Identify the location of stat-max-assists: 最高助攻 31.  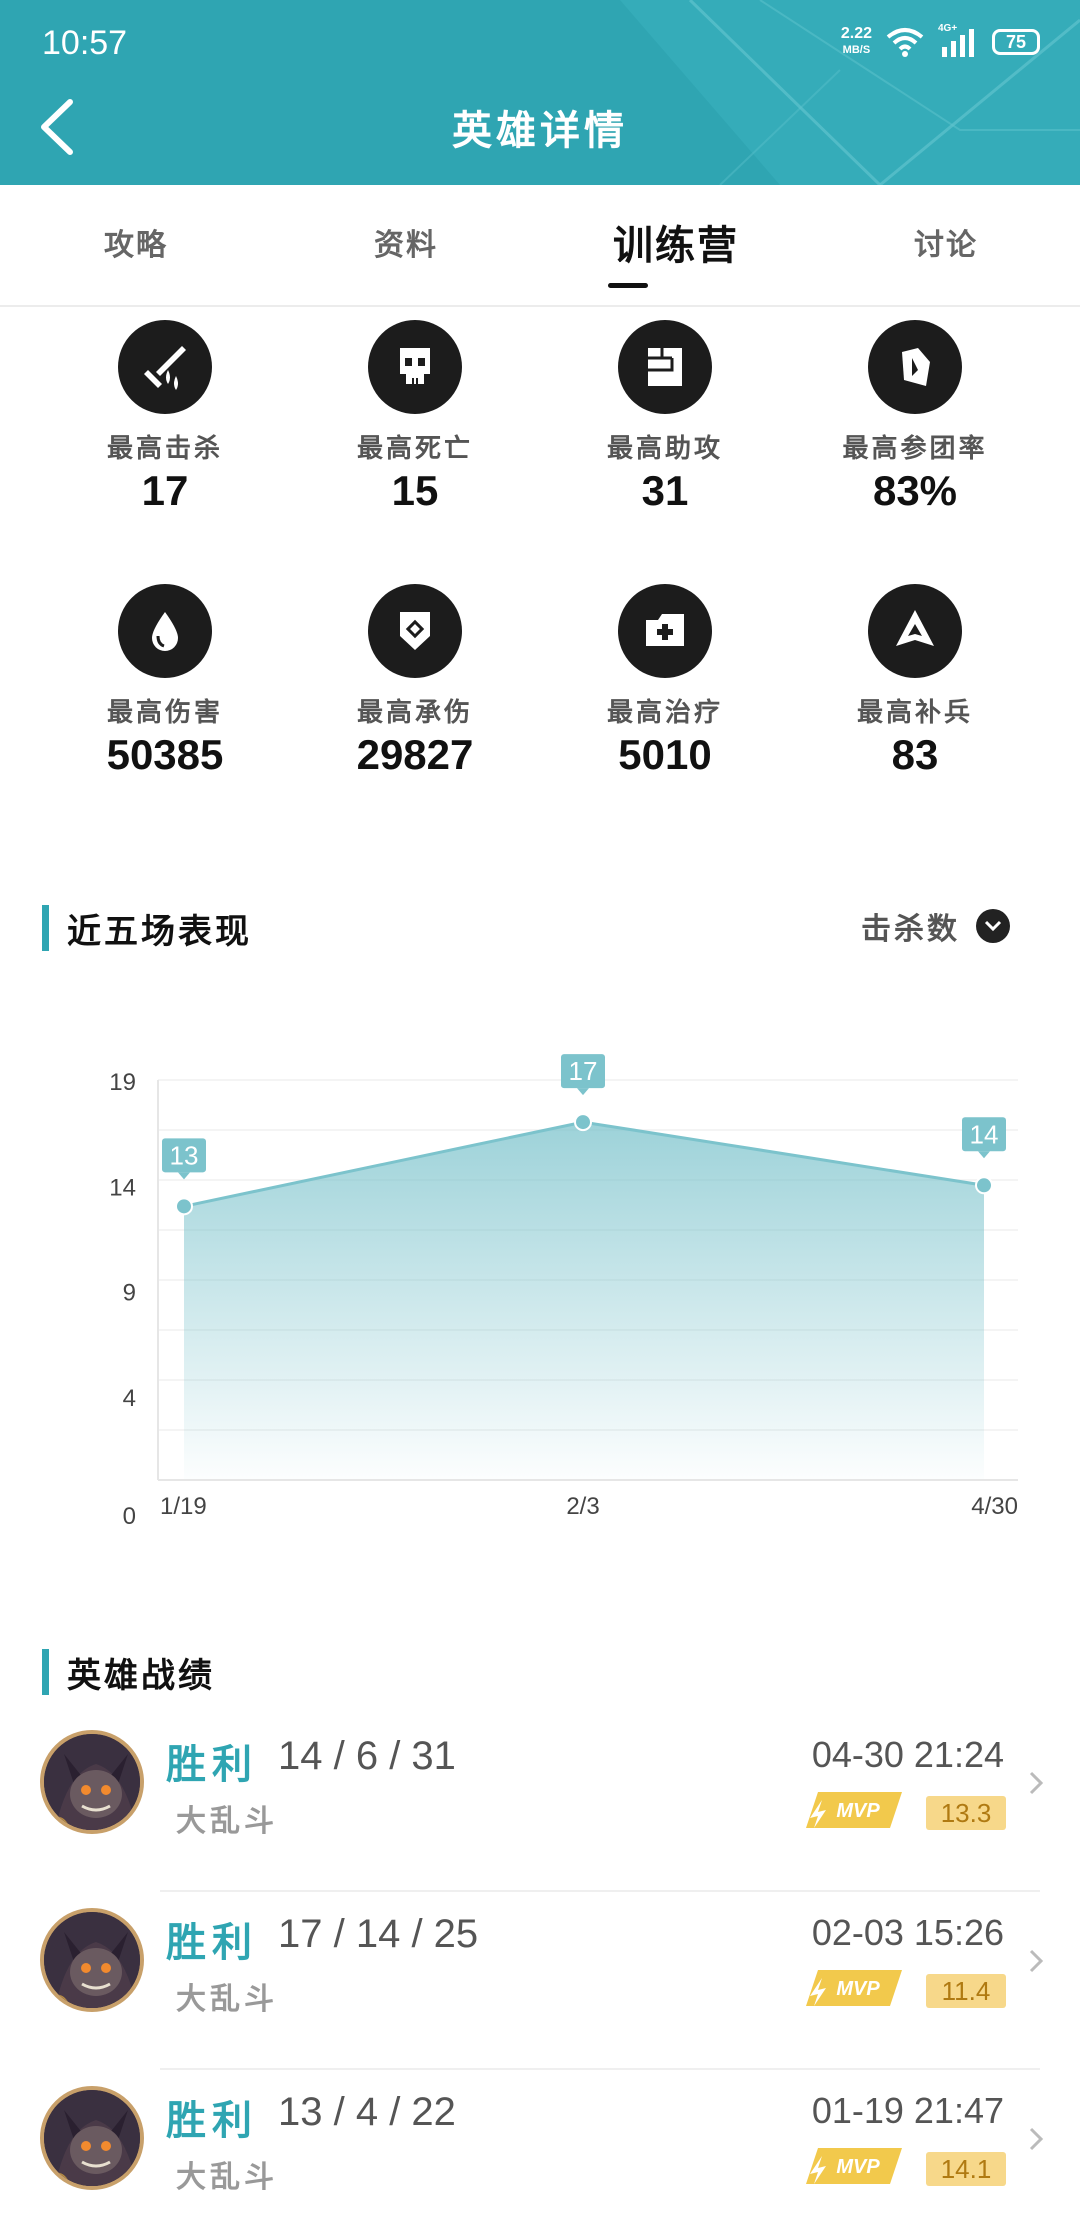
(665, 417).